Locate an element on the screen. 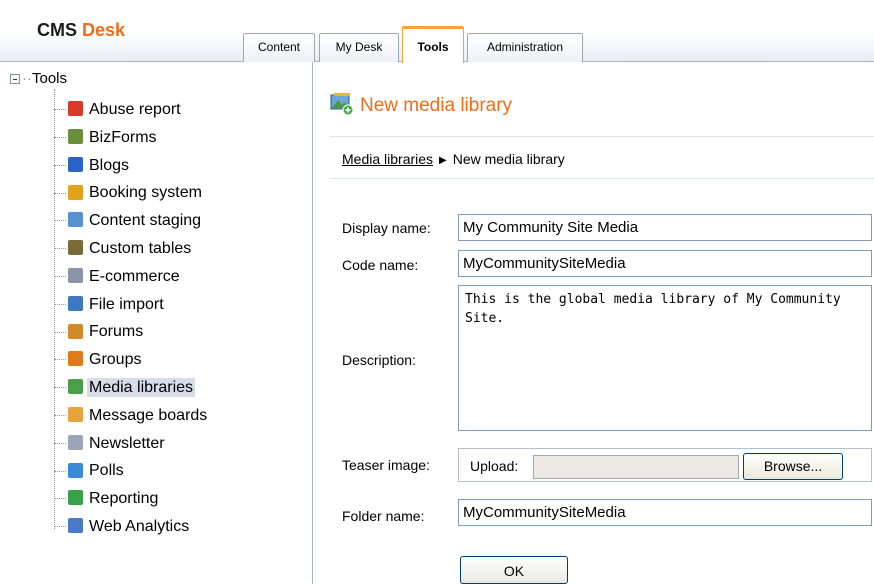 The height and width of the screenshot is (585, 874). forums-icon is located at coordinates (75, 331).